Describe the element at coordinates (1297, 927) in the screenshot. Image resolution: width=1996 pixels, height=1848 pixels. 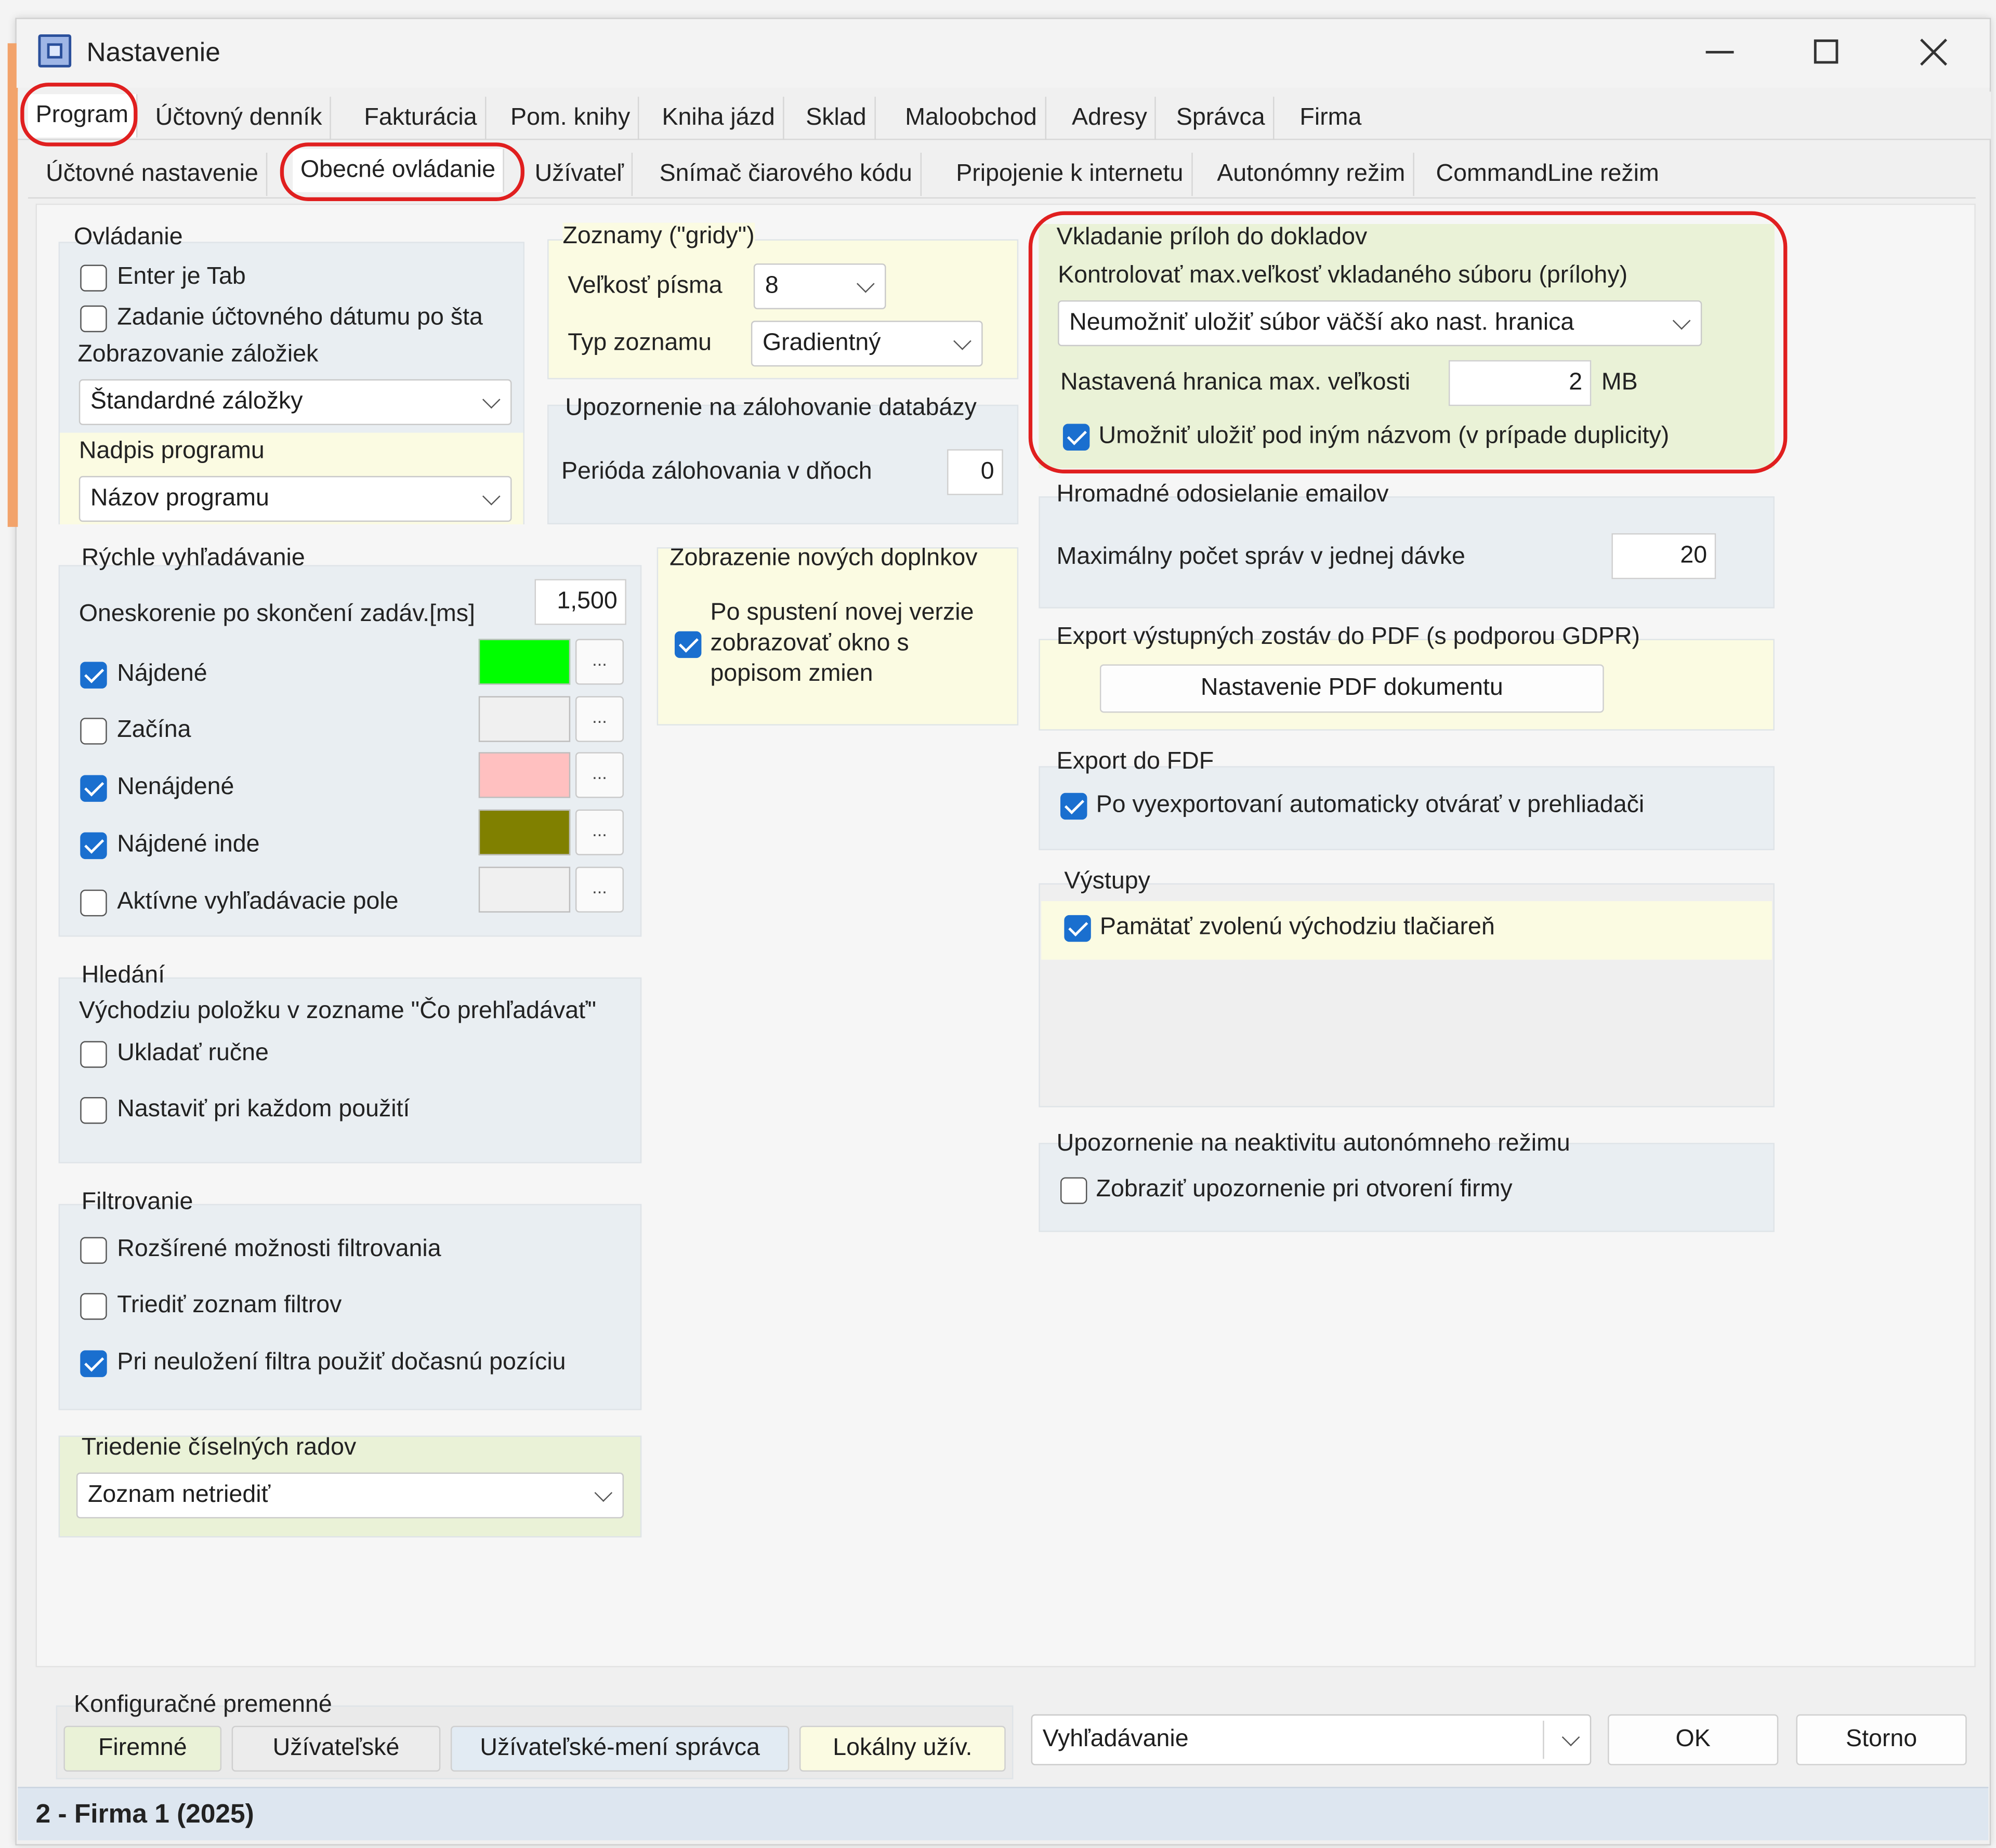
I see `pamatat-label: Pamätať zvolenú východziu tlačiareň` at that location.